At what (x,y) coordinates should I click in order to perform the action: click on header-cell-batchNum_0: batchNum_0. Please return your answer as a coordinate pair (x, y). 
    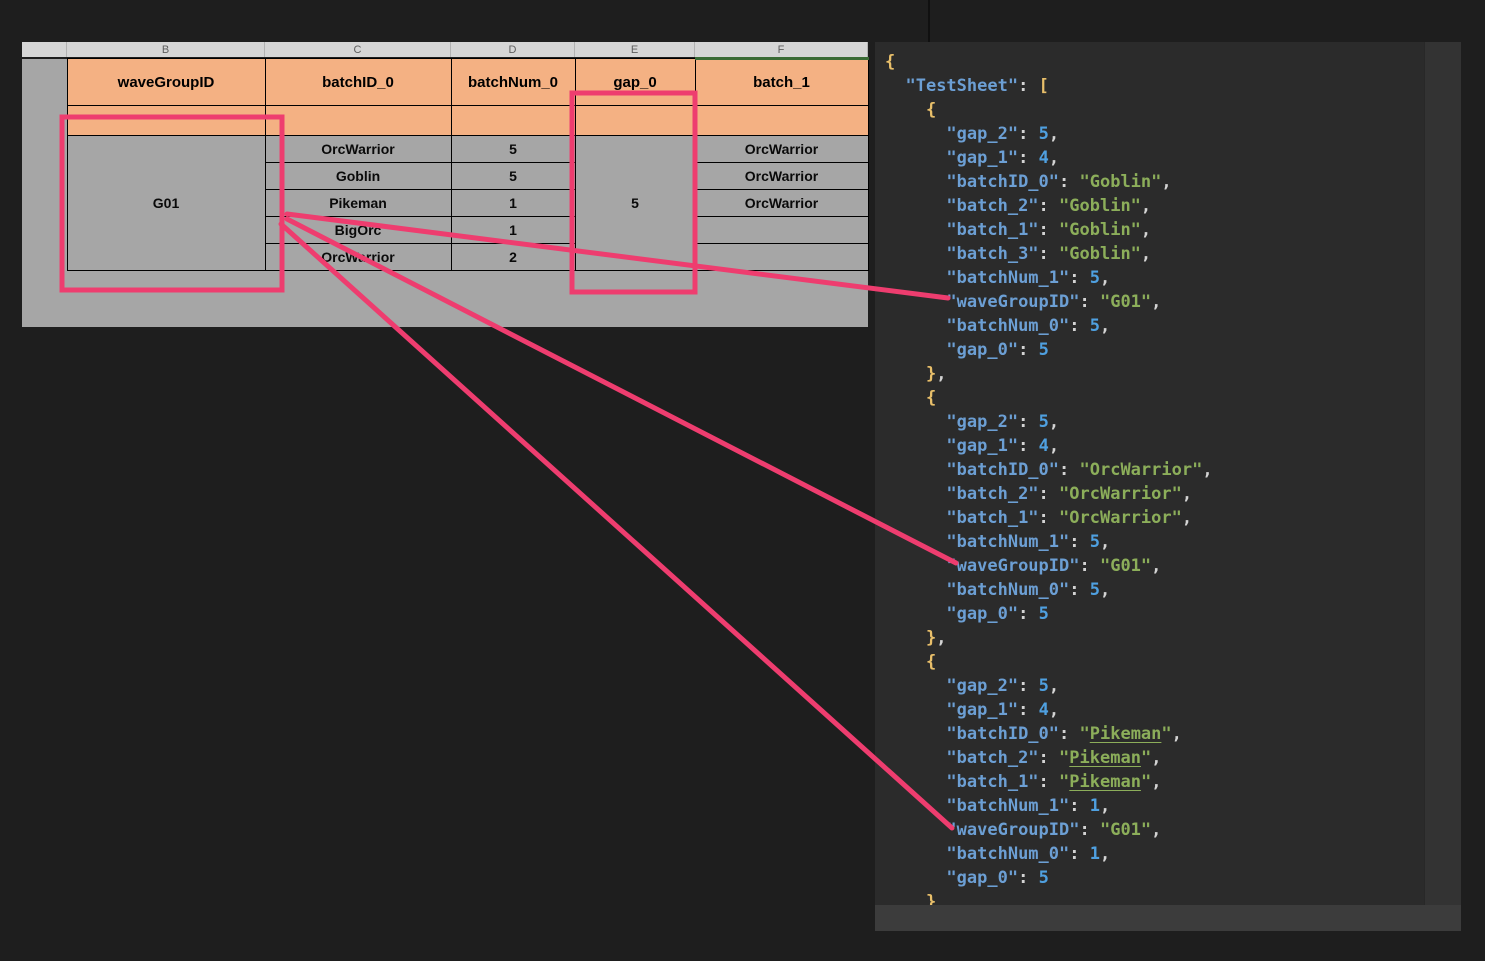
    Looking at the image, I should click on (513, 82).